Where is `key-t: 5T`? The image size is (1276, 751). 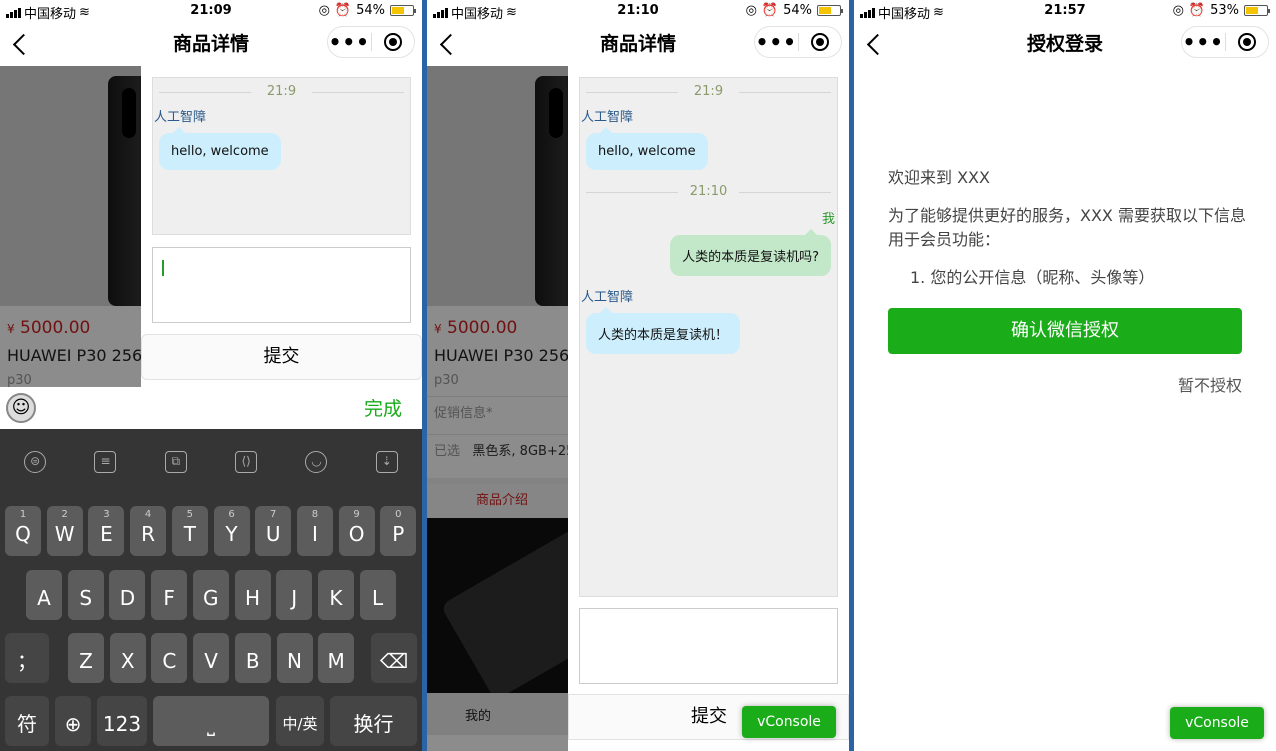 key-t: 5T is located at coordinates (189, 531).